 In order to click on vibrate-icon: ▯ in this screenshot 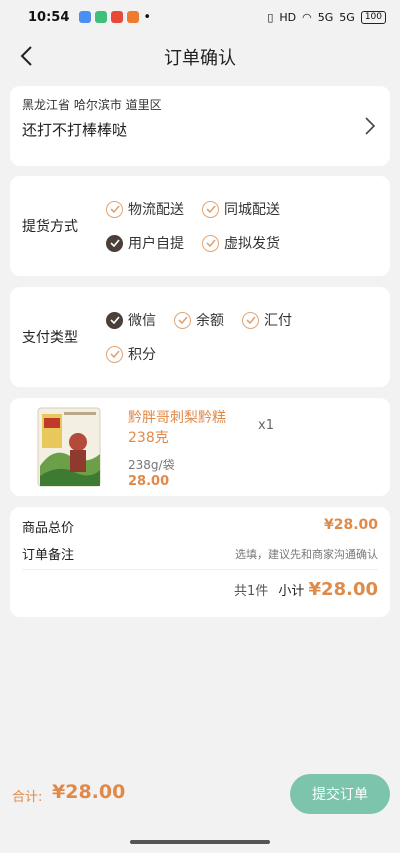, I will do `click(270, 17)`.